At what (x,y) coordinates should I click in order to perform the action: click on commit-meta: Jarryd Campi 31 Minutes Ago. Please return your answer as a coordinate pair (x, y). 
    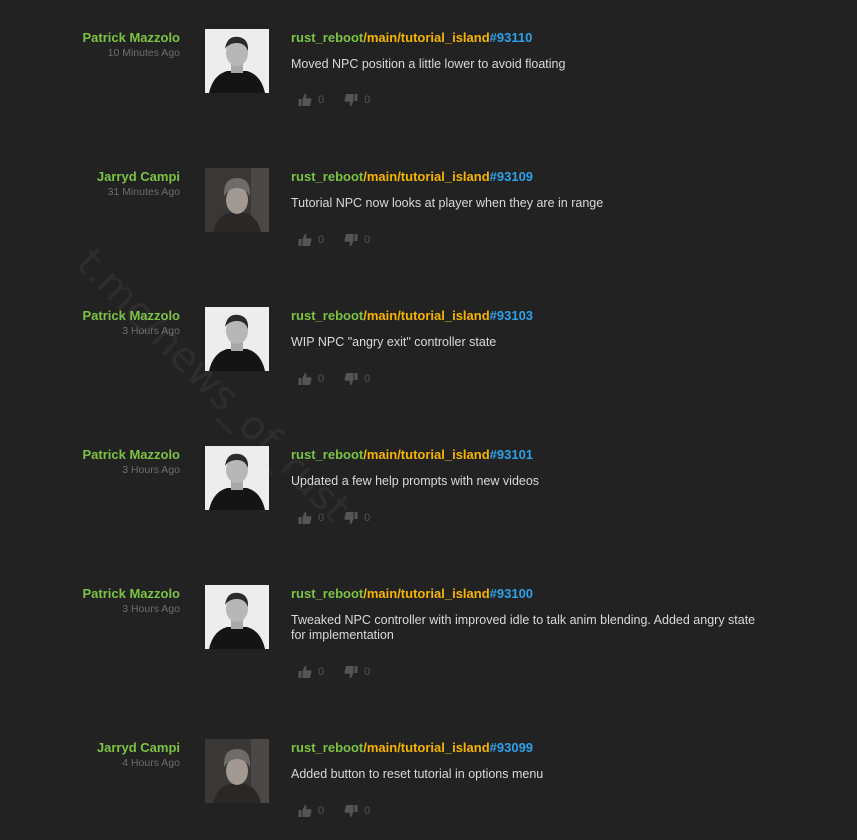
    Looking at the image, I should click on (95, 184).